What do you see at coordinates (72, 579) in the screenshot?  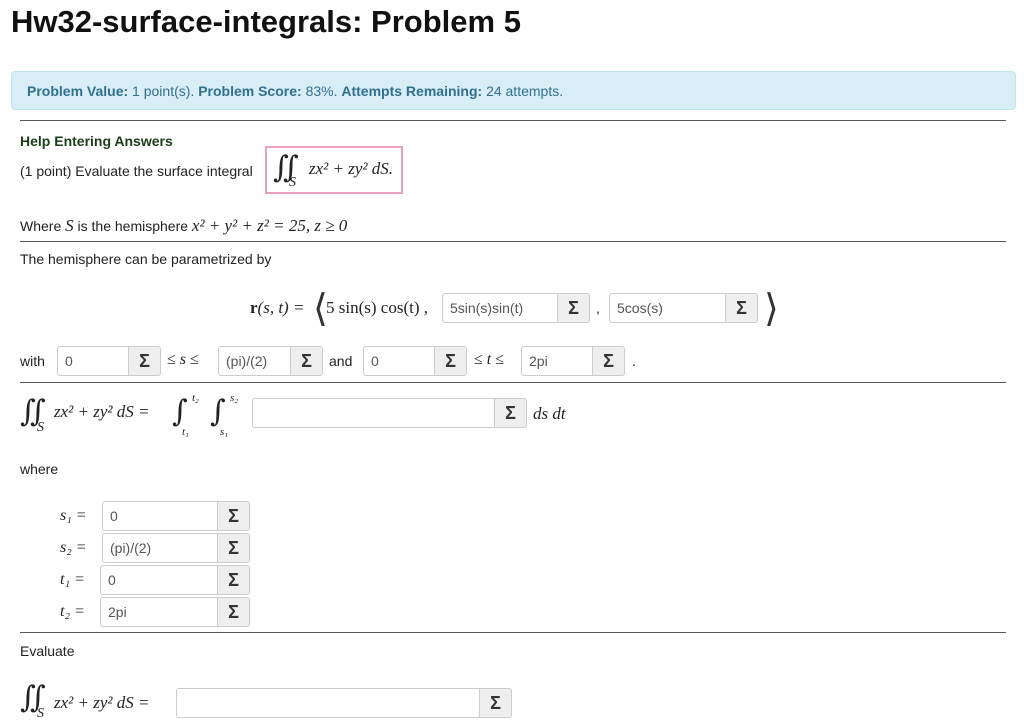 I see `t1-label: t₁ =` at bounding box center [72, 579].